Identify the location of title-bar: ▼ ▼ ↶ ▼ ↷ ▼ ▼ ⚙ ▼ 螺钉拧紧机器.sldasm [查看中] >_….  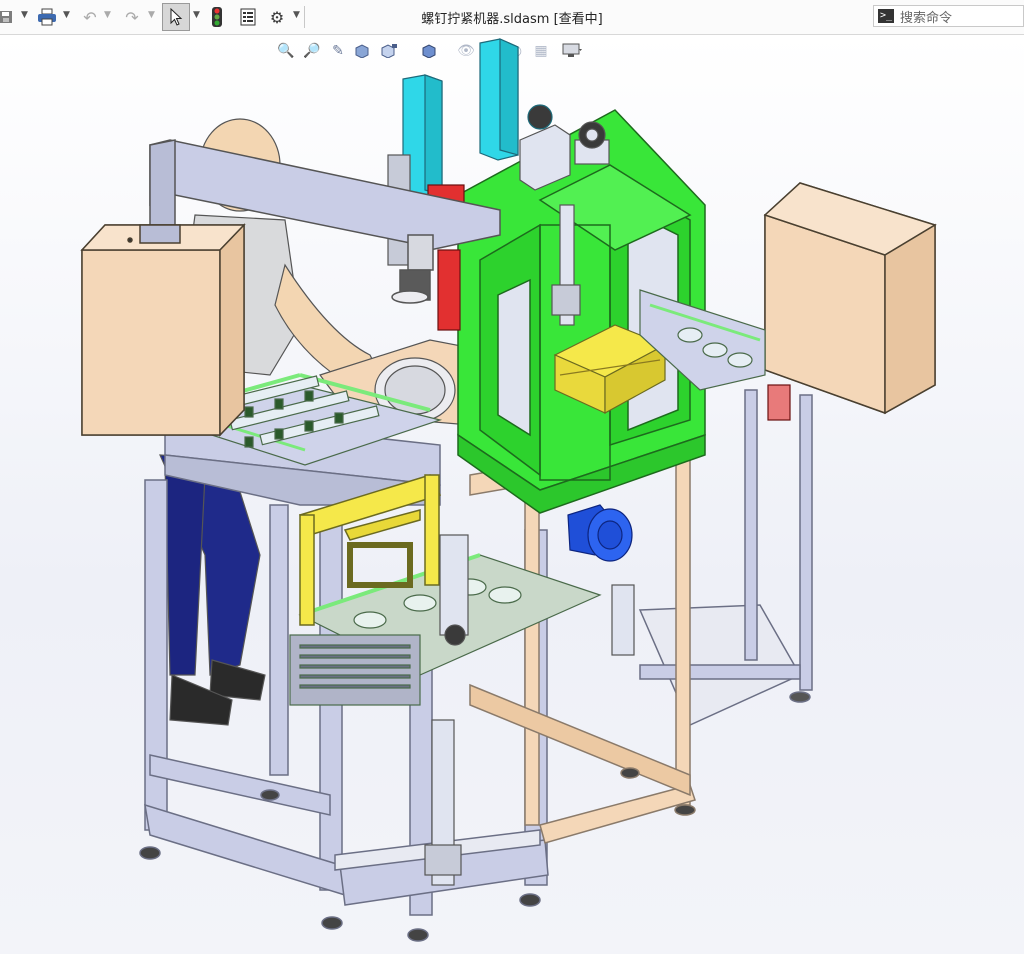
(512, 17).